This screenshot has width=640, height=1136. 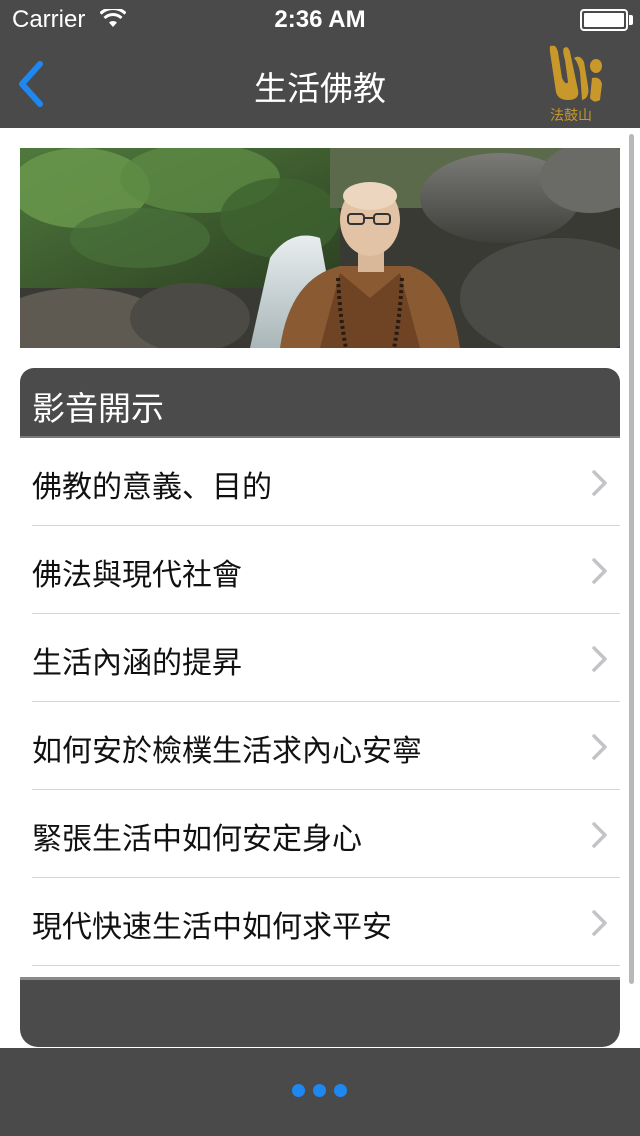 What do you see at coordinates (326, 965) in the screenshot?
I see `row-divider` at bounding box center [326, 965].